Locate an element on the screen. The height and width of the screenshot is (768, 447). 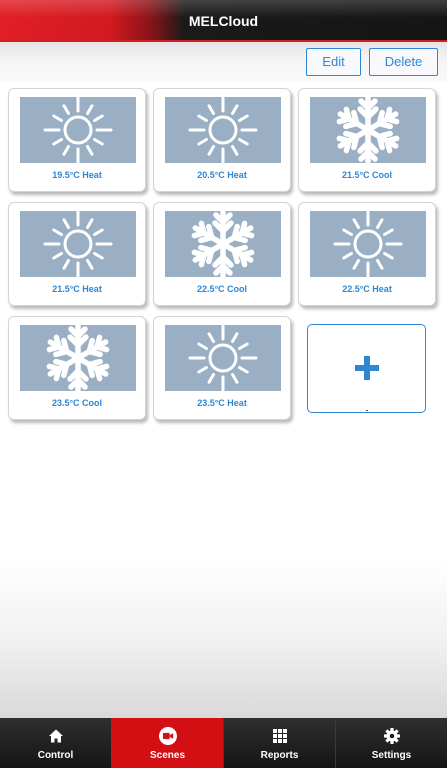
scene-card: 22.5°C Heat is located at coordinates (367, 254).